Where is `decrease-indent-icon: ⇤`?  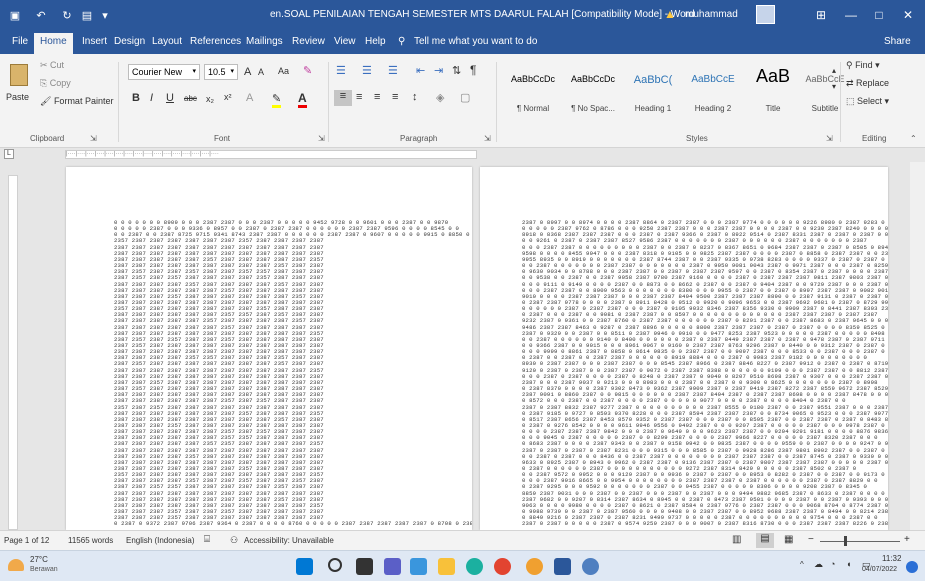
decrease-indent-icon: ⇤ is located at coordinates (420, 70).